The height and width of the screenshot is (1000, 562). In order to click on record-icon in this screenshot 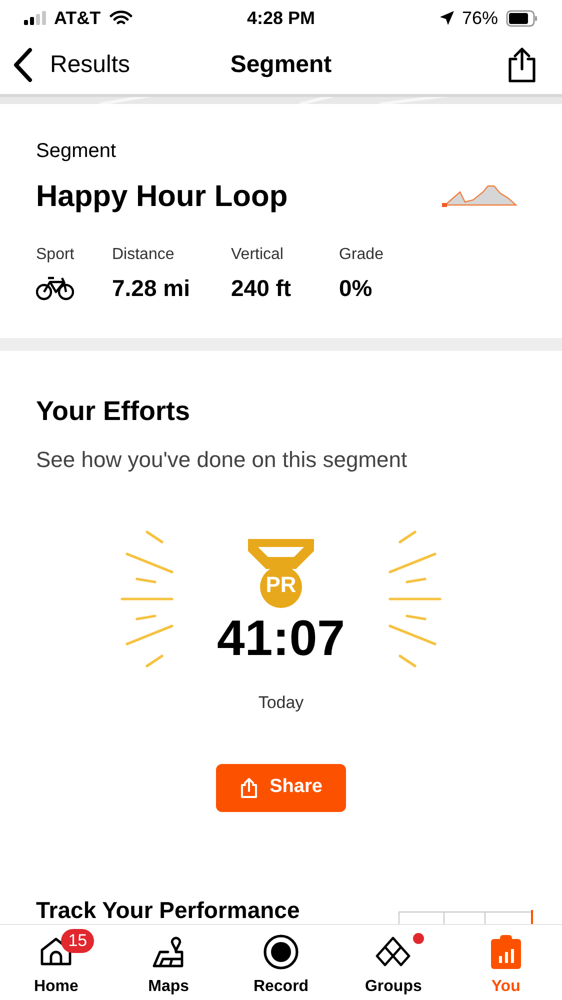, I will do `click(281, 952)`.